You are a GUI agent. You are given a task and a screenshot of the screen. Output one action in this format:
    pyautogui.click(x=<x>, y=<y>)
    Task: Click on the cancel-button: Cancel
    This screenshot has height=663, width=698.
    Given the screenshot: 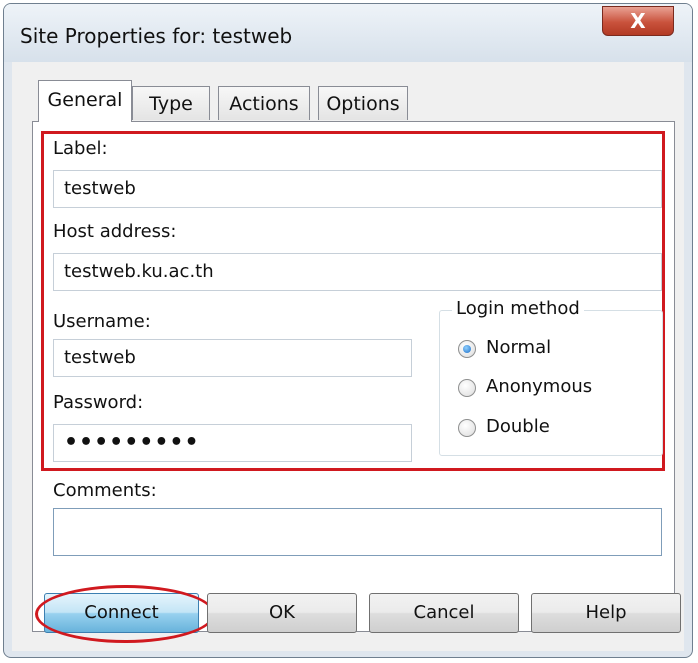 What is the action you would take?
    pyautogui.click(x=444, y=613)
    